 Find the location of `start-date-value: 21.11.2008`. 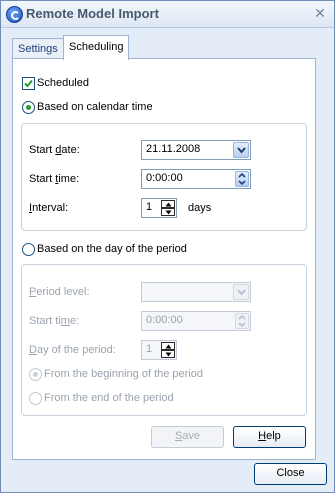

start-date-value: 21.11.2008 is located at coordinates (173, 149).